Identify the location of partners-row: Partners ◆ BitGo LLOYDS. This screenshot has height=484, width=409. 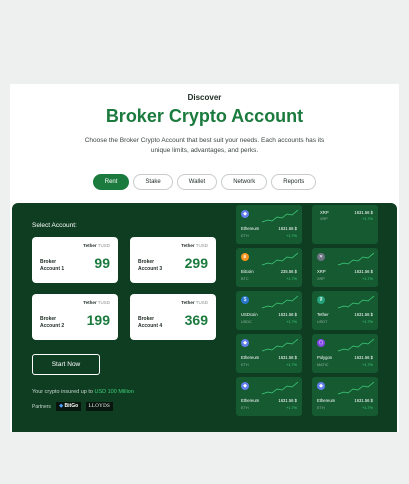
(74, 406).